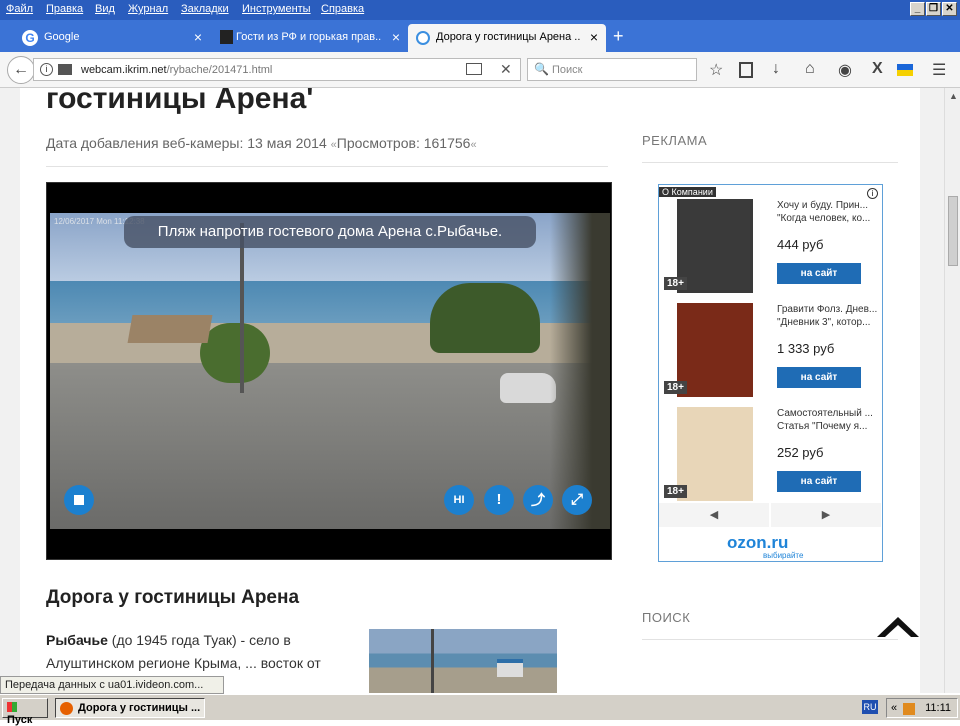  Describe the element at coordinates (952, 390) in the screenshot. I see `scrollbar: ▲` at that location.